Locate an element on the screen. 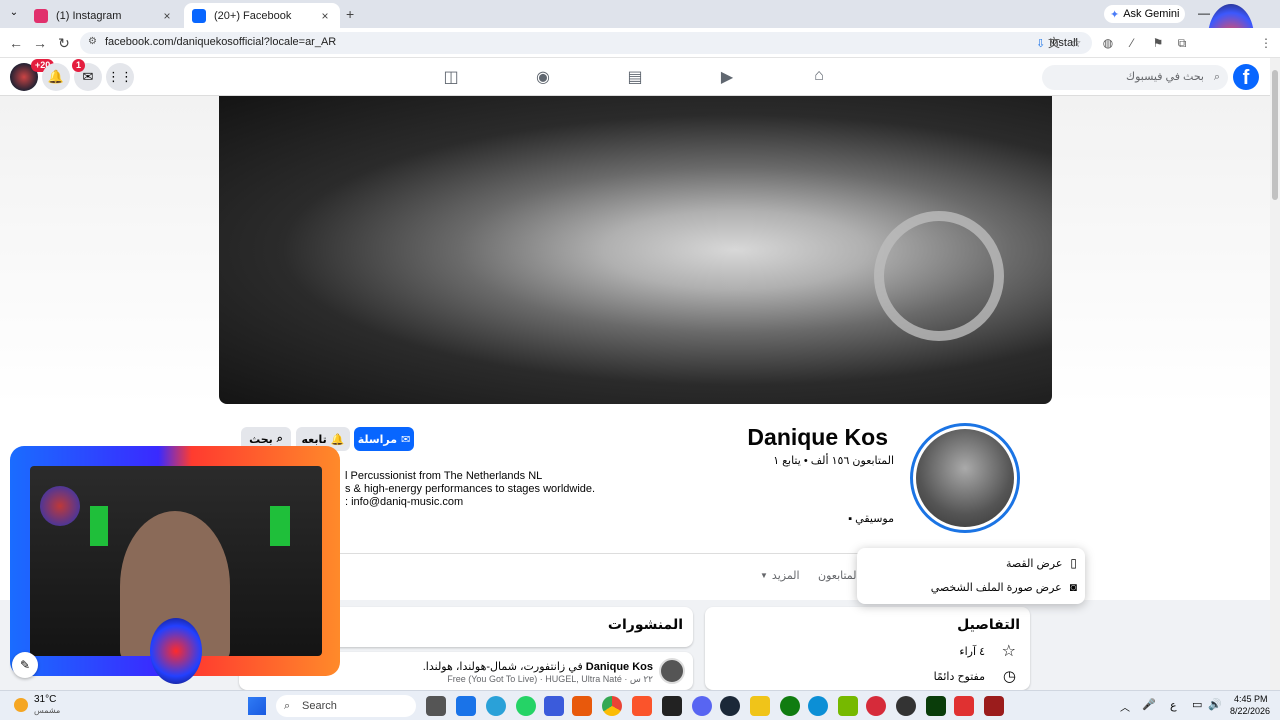  ask-gemini-button: ✦ Ask Gemini is located at coordinates (1145, 14).